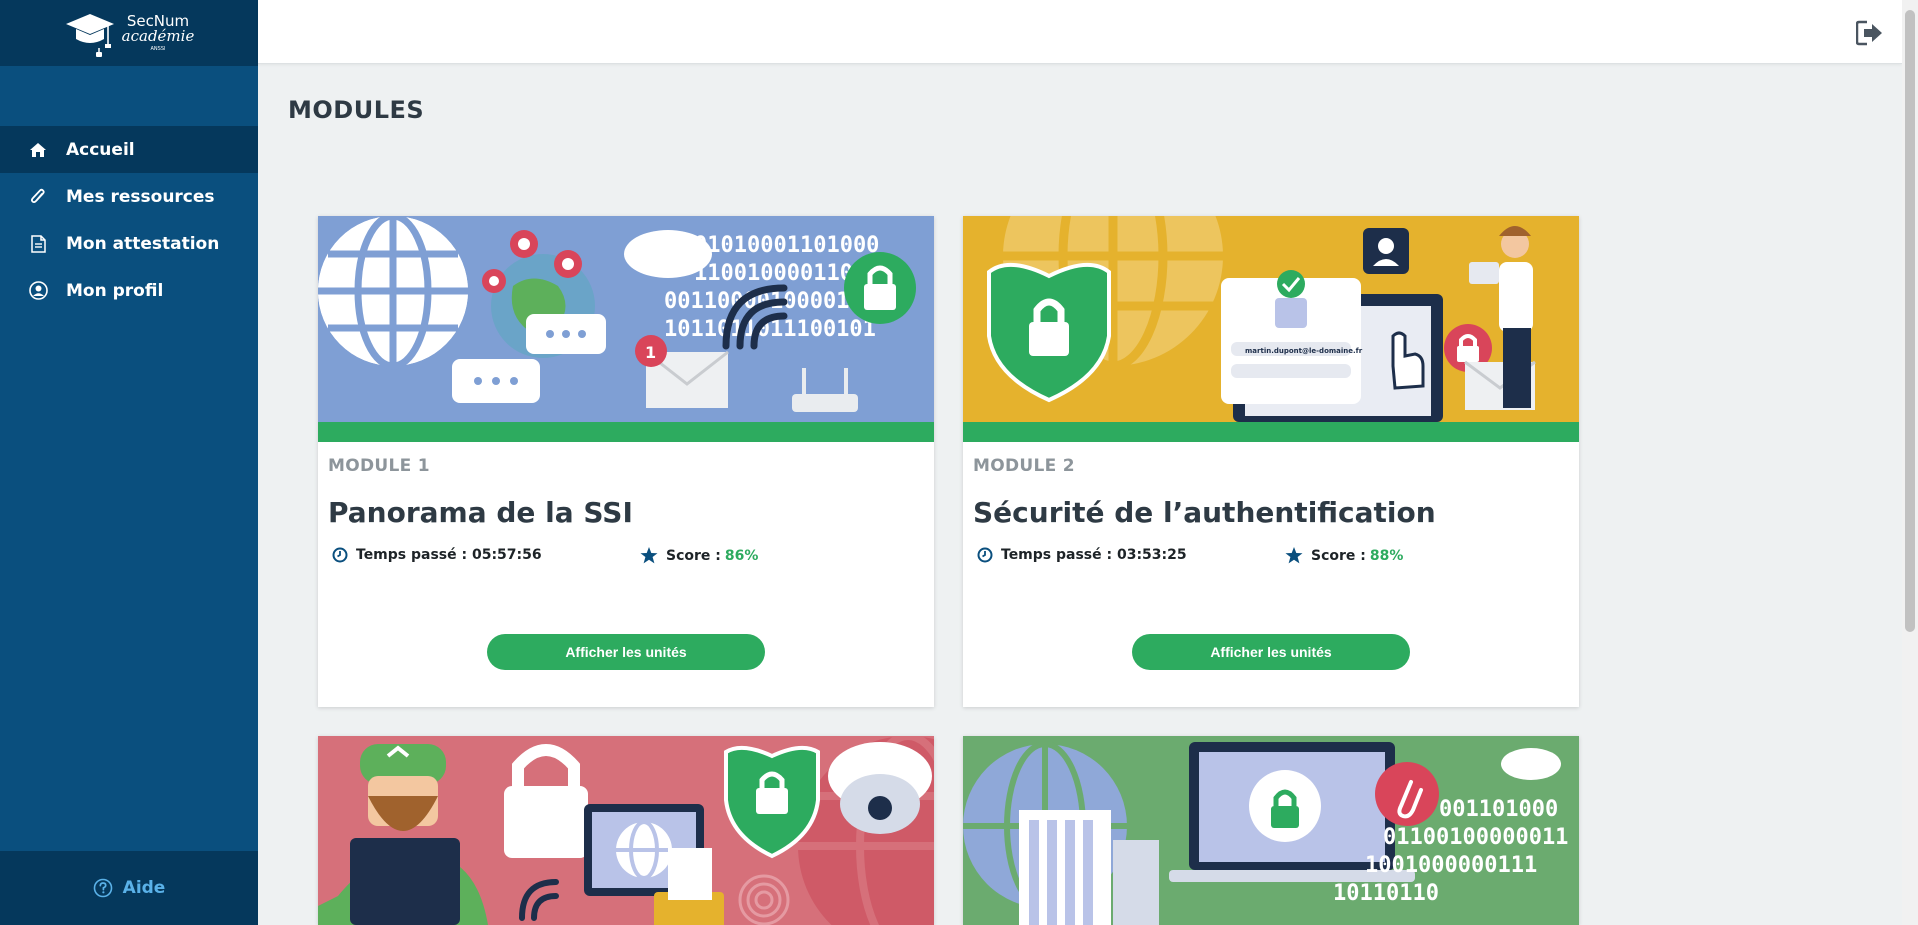 This screenshot has height=925, width=1918. What do you see at coordinates (1024, 466) in the screenshot?
I see `module-label: MODULE 2` at bounding box center [1024, 466].